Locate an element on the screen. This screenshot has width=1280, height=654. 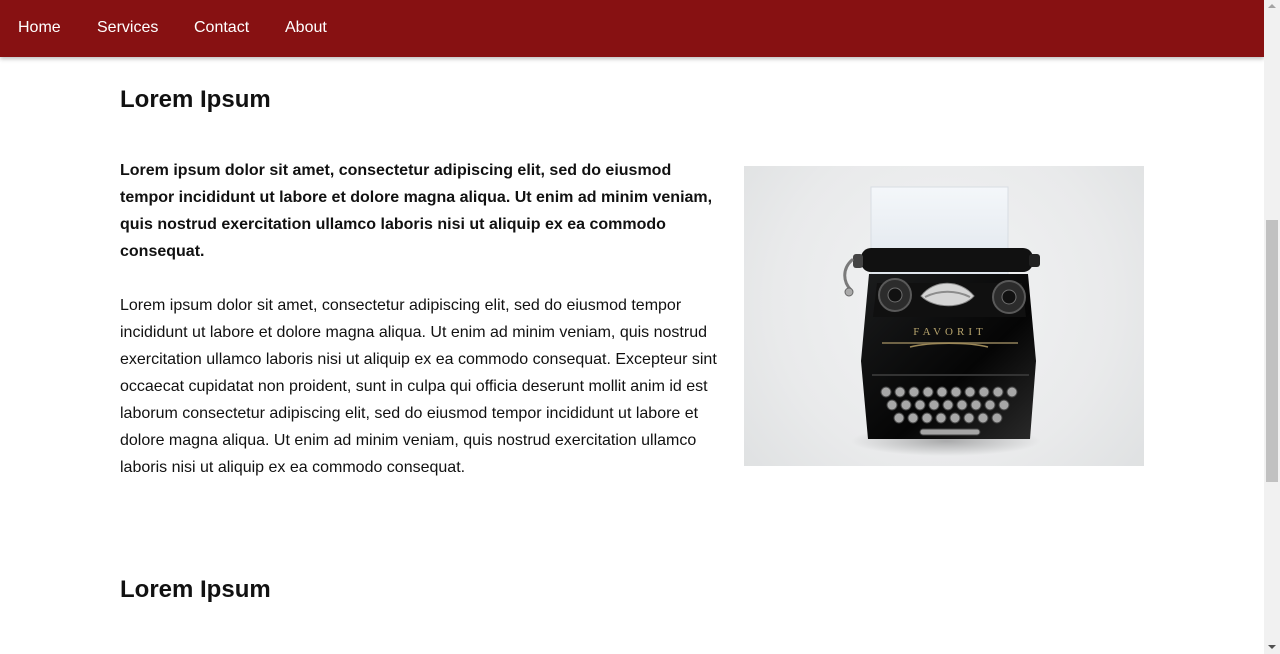
nav-link-contact: Contact is located at coordinates (221, 28).